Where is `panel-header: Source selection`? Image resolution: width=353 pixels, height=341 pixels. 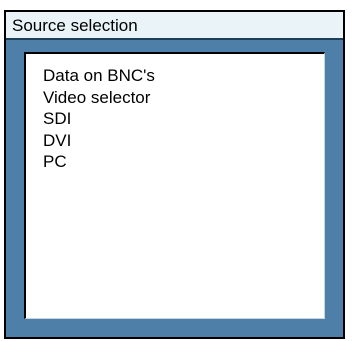 panel-header: Source selection is located at coordinates (174, 26).